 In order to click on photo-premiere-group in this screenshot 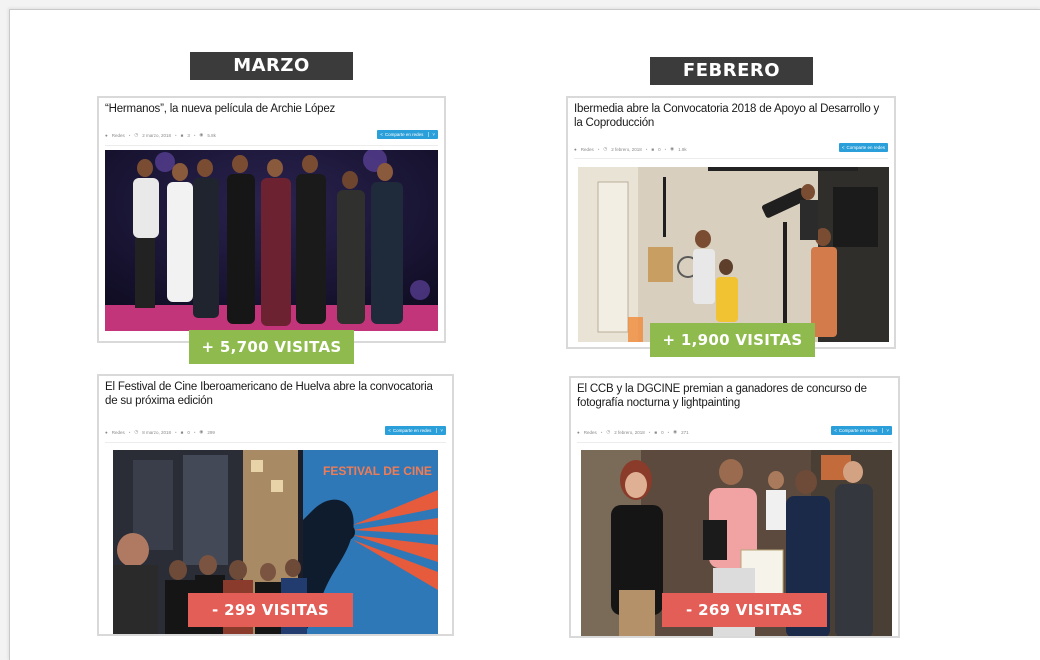, I will do `click(271, 240)`.